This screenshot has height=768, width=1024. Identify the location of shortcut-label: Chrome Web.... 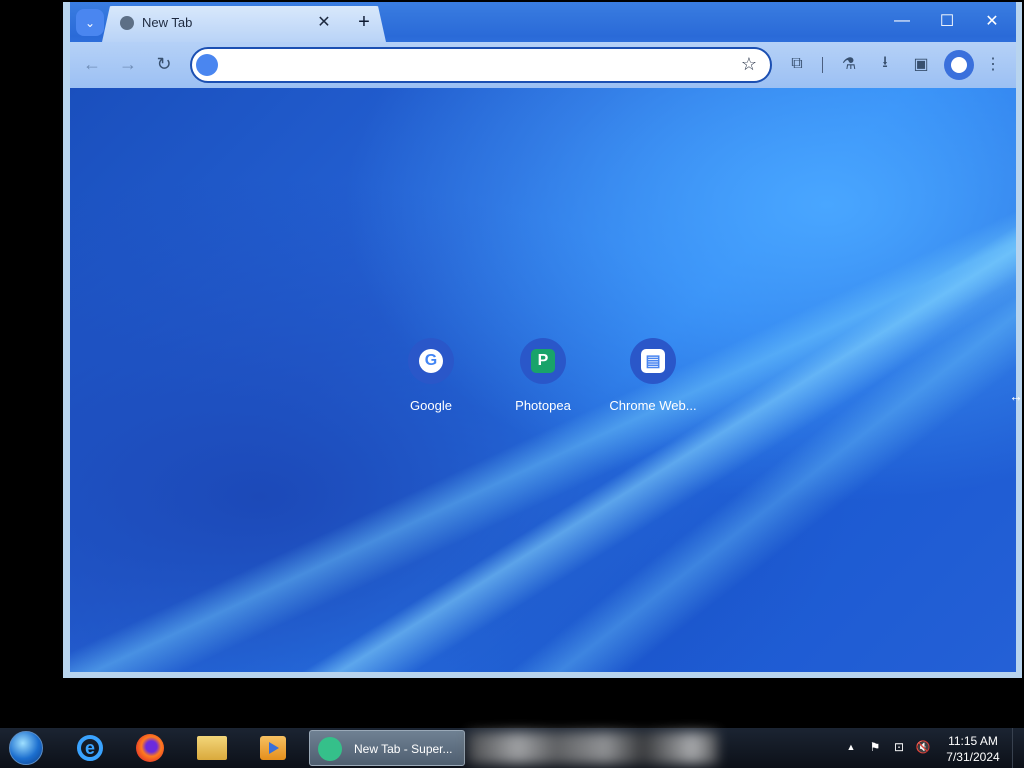
(653, 405).